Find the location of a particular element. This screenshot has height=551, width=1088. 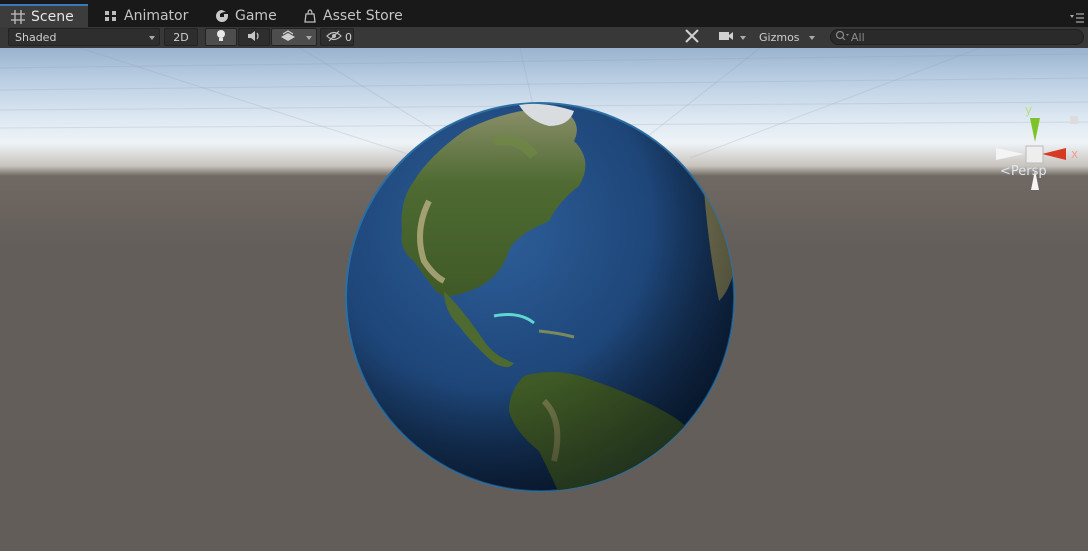

tab-game-label: Game is located at coordinates (256, 15).